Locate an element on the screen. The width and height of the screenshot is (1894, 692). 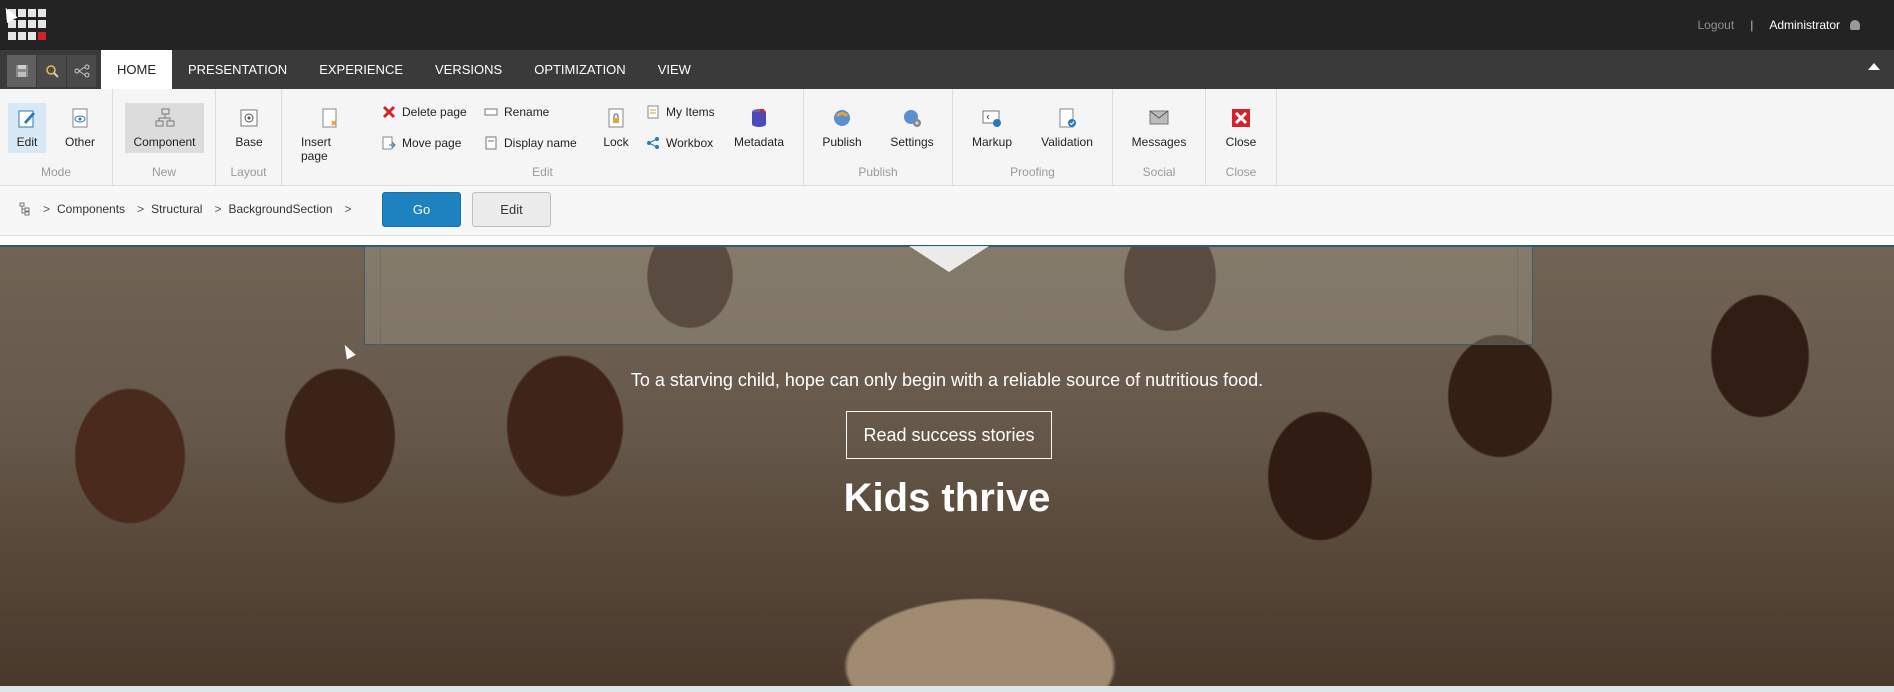
group-publish: Publish Settings Publish is located at coordinates (878, 137).